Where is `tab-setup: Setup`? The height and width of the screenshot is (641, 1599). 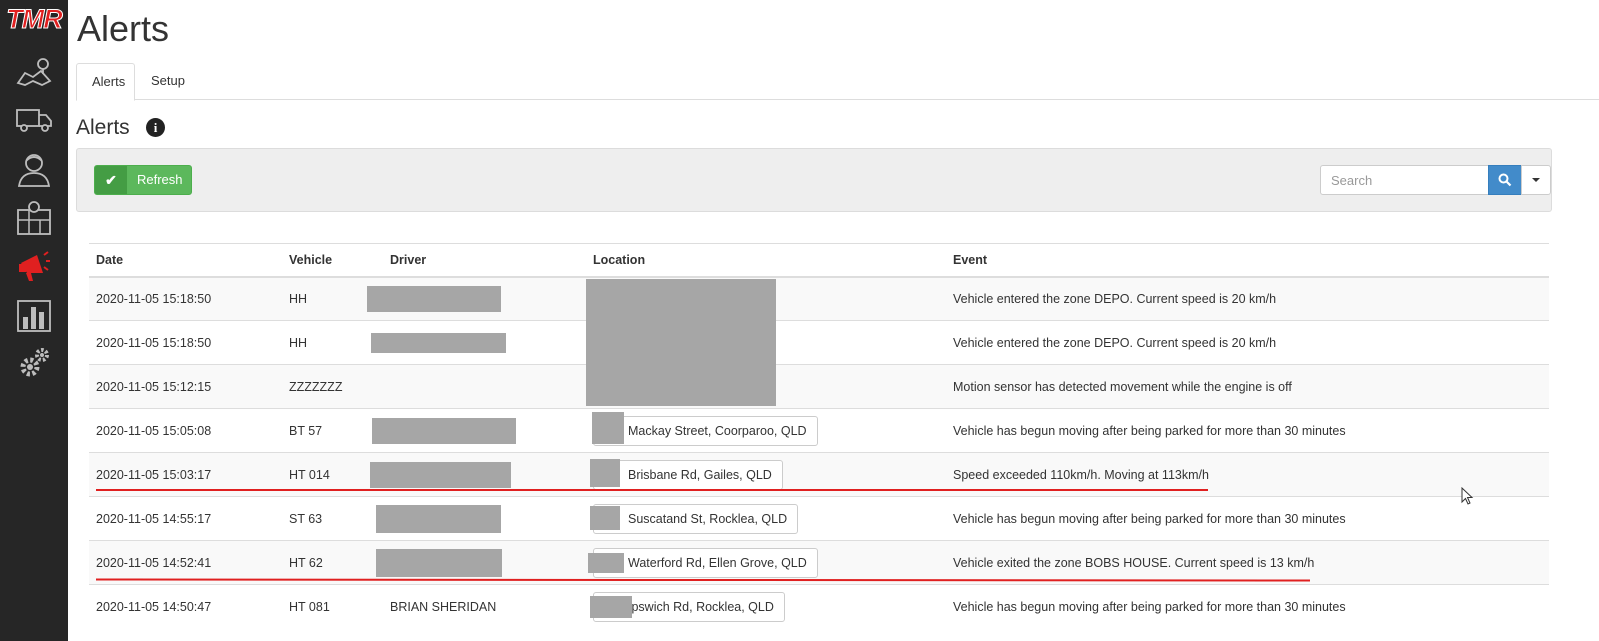 tab-setup: Setup is located at coordinates (168, 81).